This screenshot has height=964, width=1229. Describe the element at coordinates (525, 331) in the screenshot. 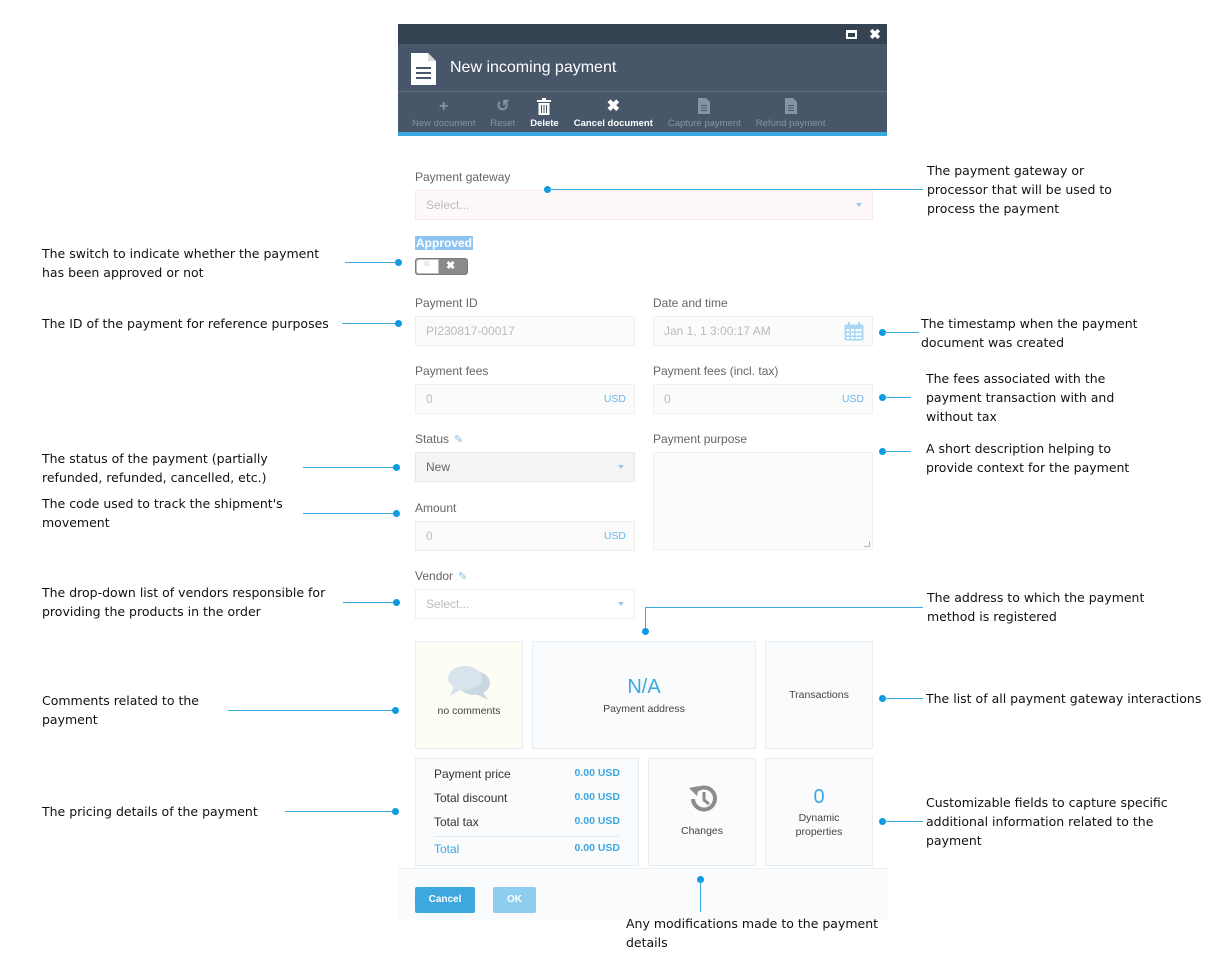

I see `payment-id-field: PI230817-00017` at that location.